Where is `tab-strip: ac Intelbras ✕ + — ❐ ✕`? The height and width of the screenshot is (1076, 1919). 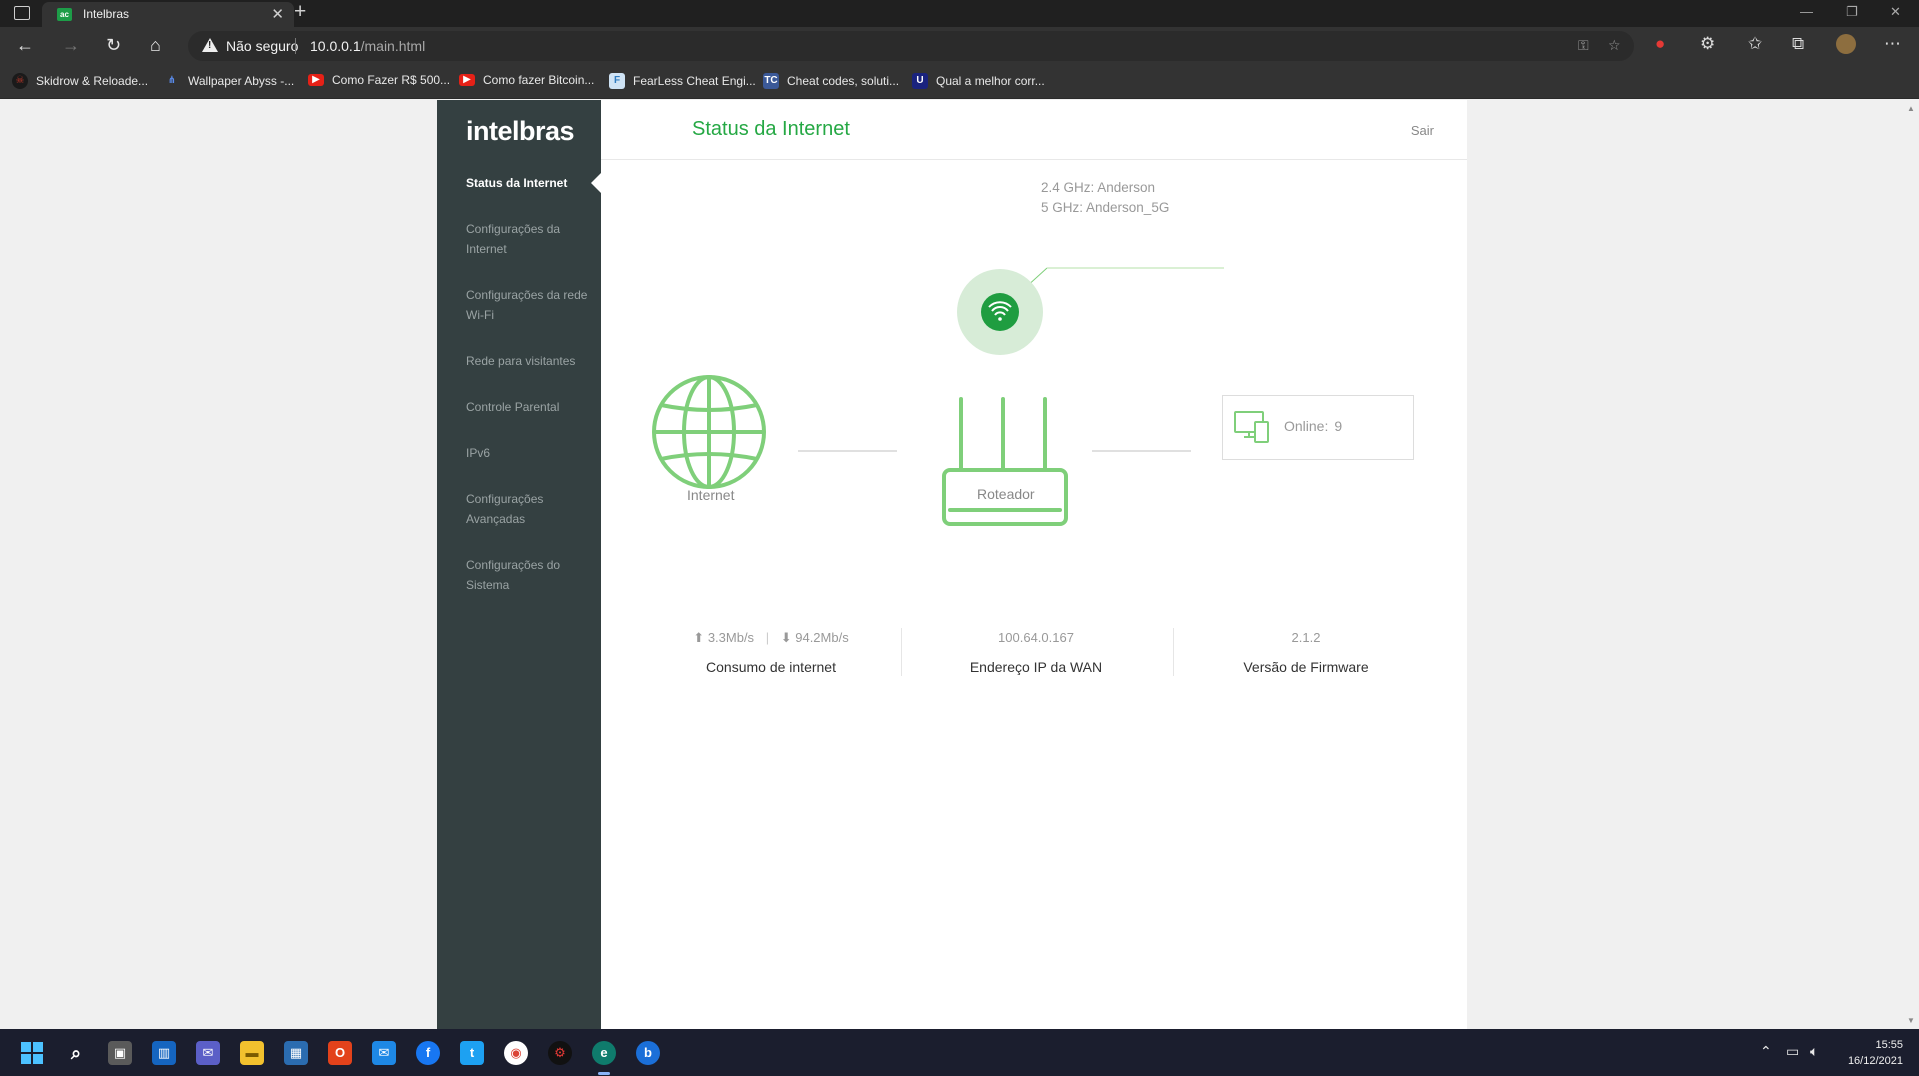
tab-strip: ac Intelbras ✕ + — ❐ ✕ is located at coordinates (959, 13).